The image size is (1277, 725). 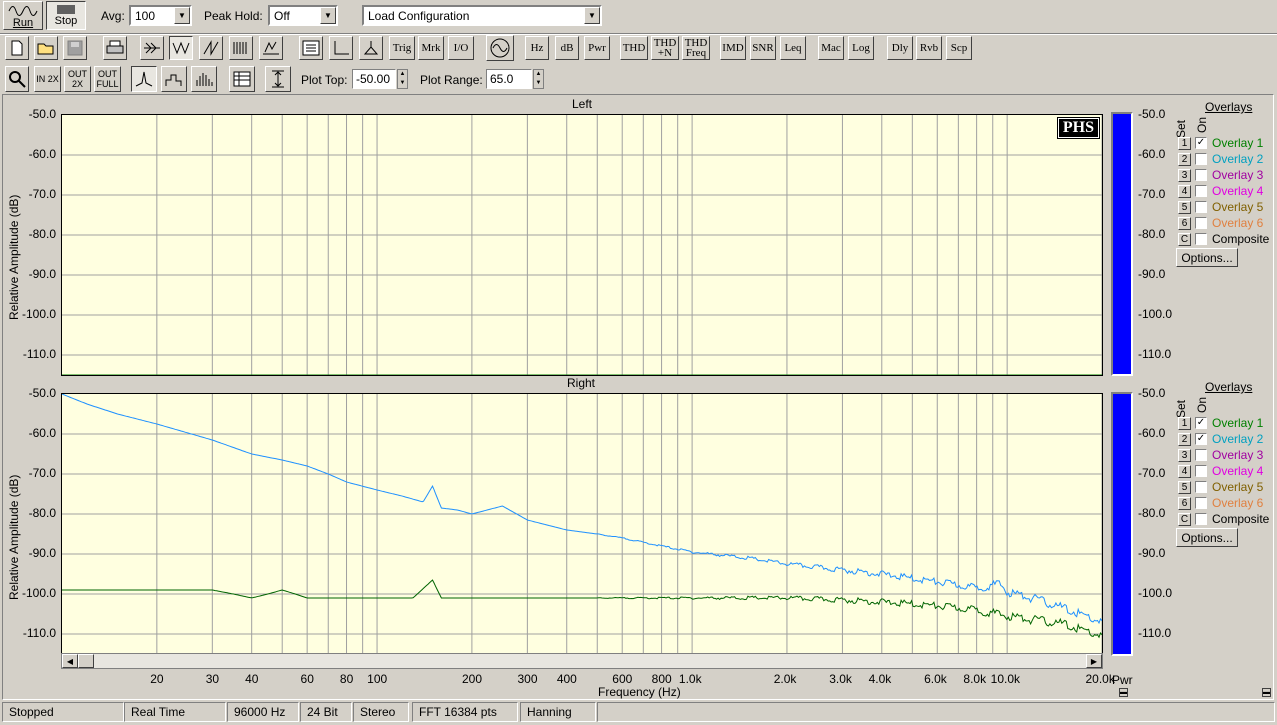 I want to click on generator-button, so click(x=500, y=48).